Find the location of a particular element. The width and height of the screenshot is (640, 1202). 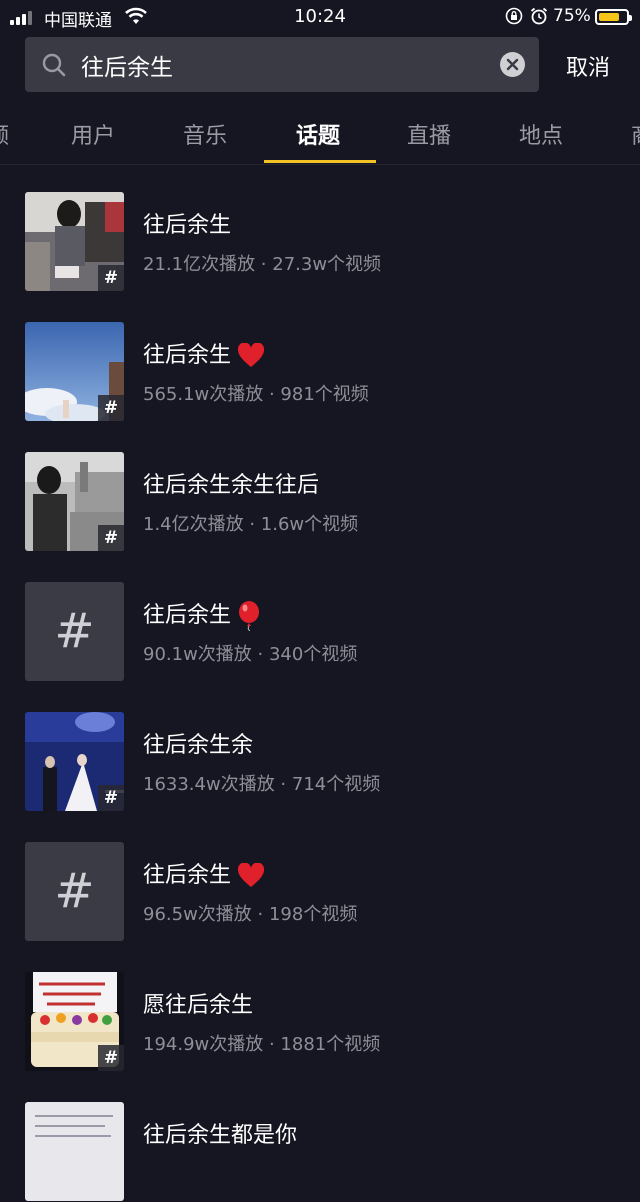

close-icon is located at coordinates (512, 64).